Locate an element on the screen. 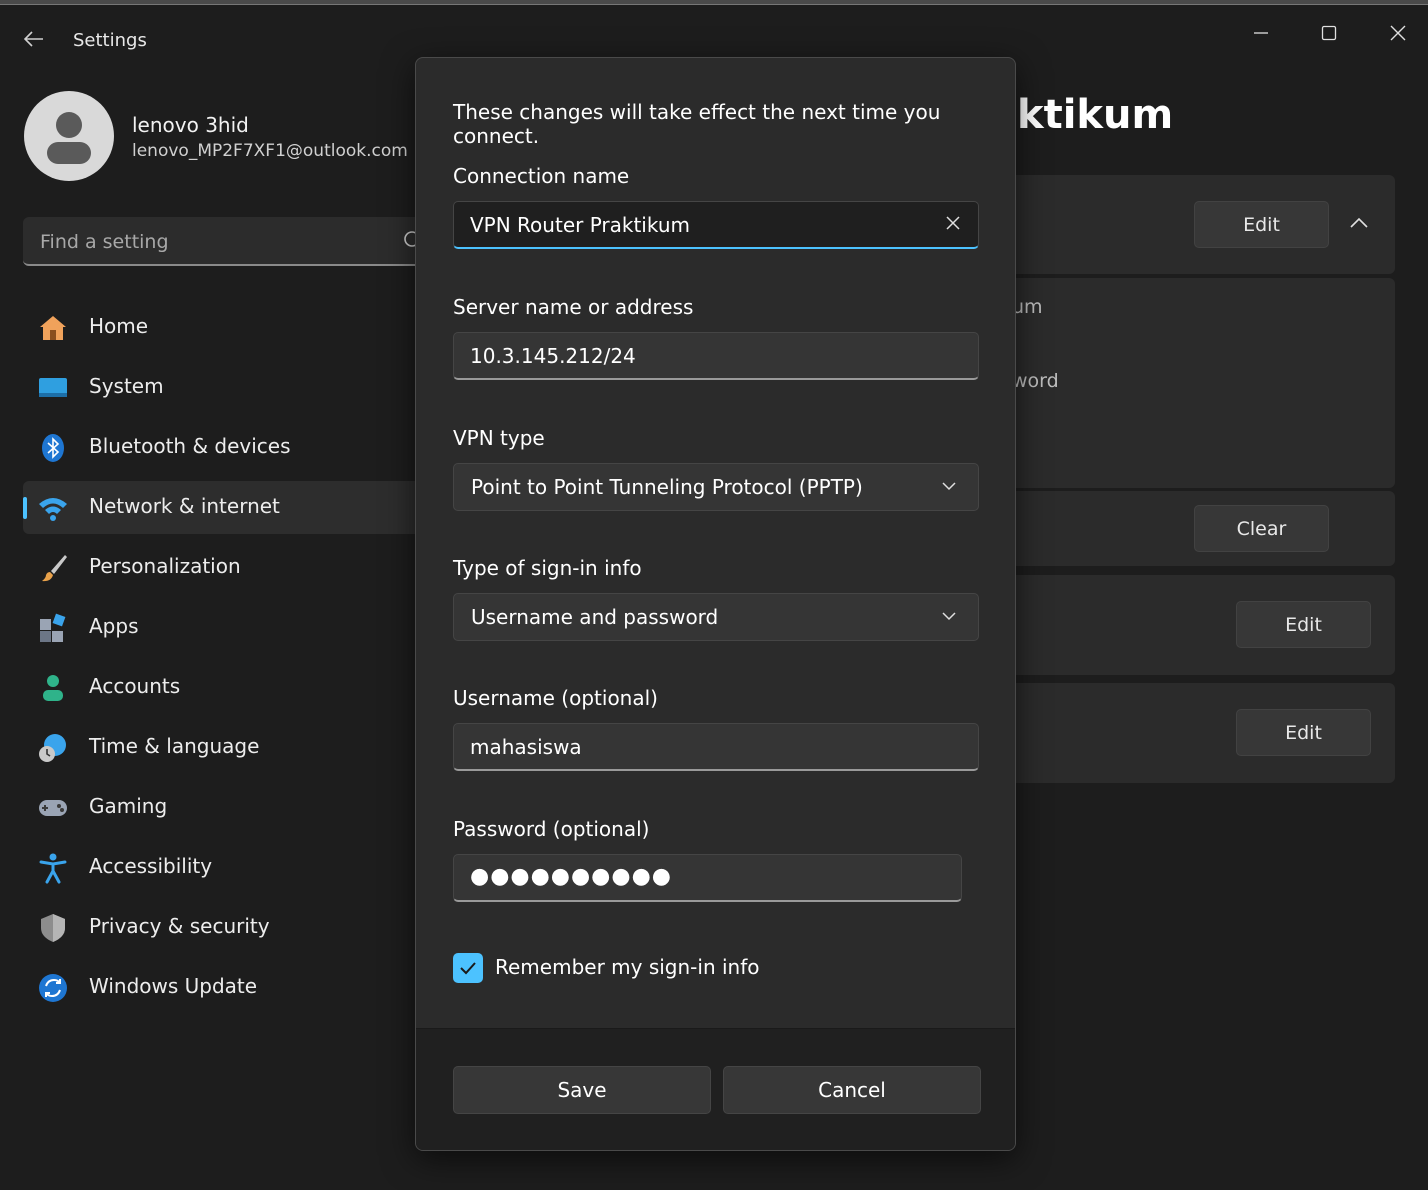  search-input: Find a setting is located at coordinates (233, 241).